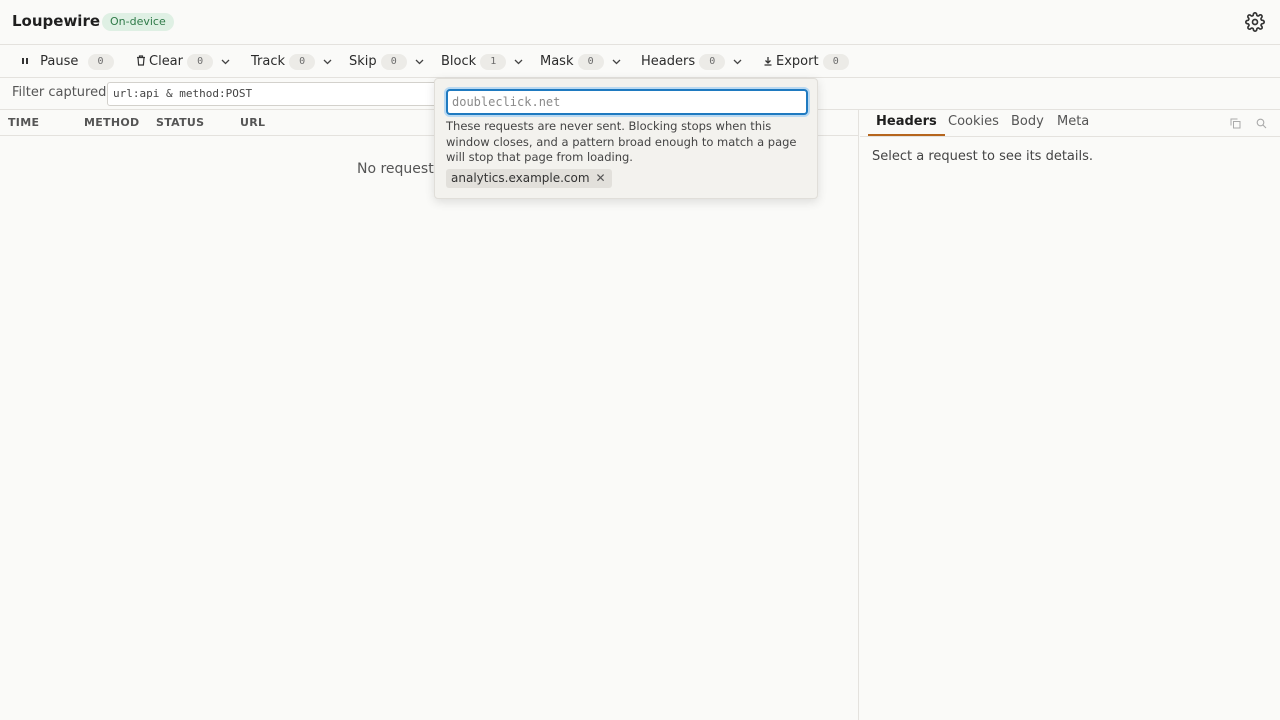 This screenshot has width=1280, height=720. What do you see at coordinates (268, 61) in the screenshot?
I see `track-label: Track` at bounding box center [268, 61].